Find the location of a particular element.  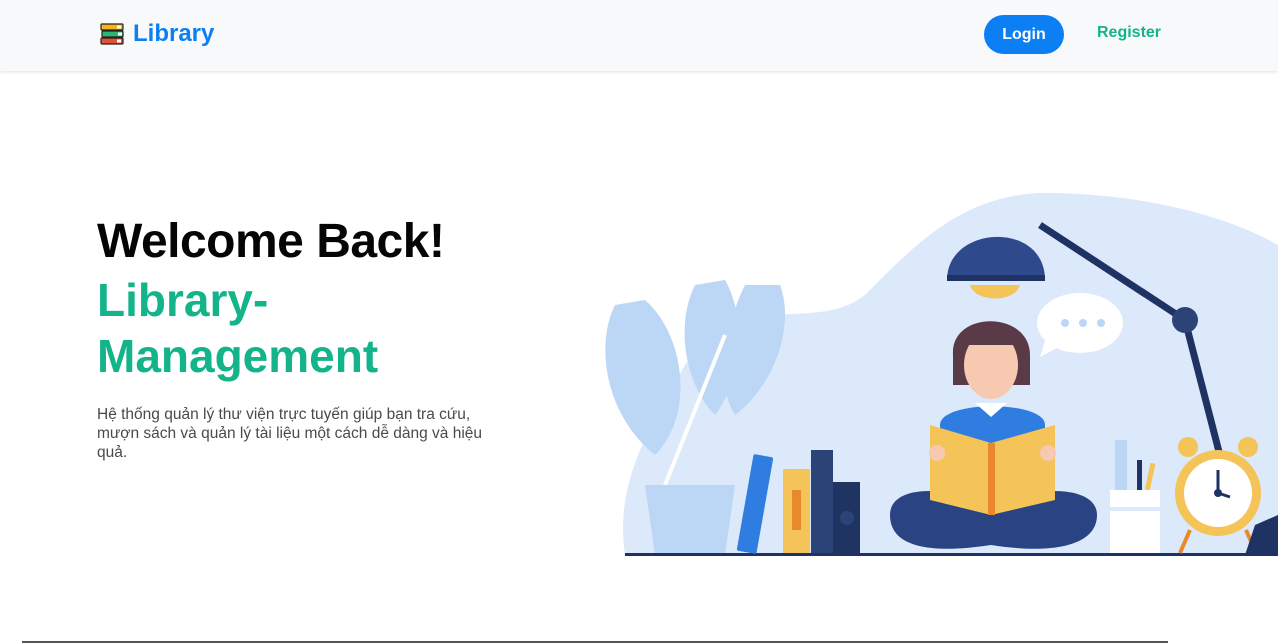

login-button: Login is located at coordinates (1024, 34).